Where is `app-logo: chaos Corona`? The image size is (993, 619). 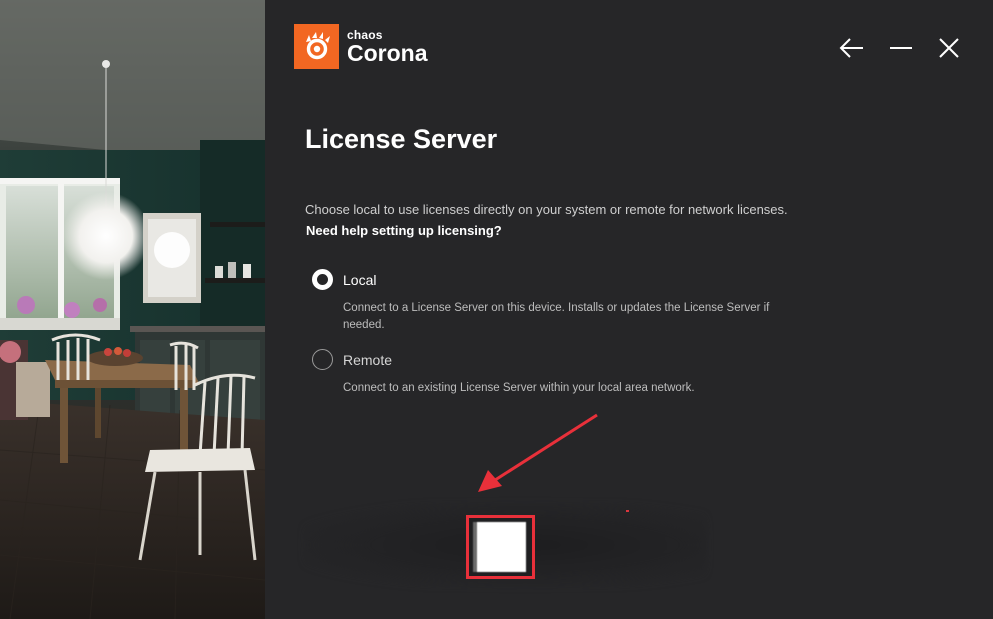 app-logo: chaos Corona is located at coordinates (361, 46).